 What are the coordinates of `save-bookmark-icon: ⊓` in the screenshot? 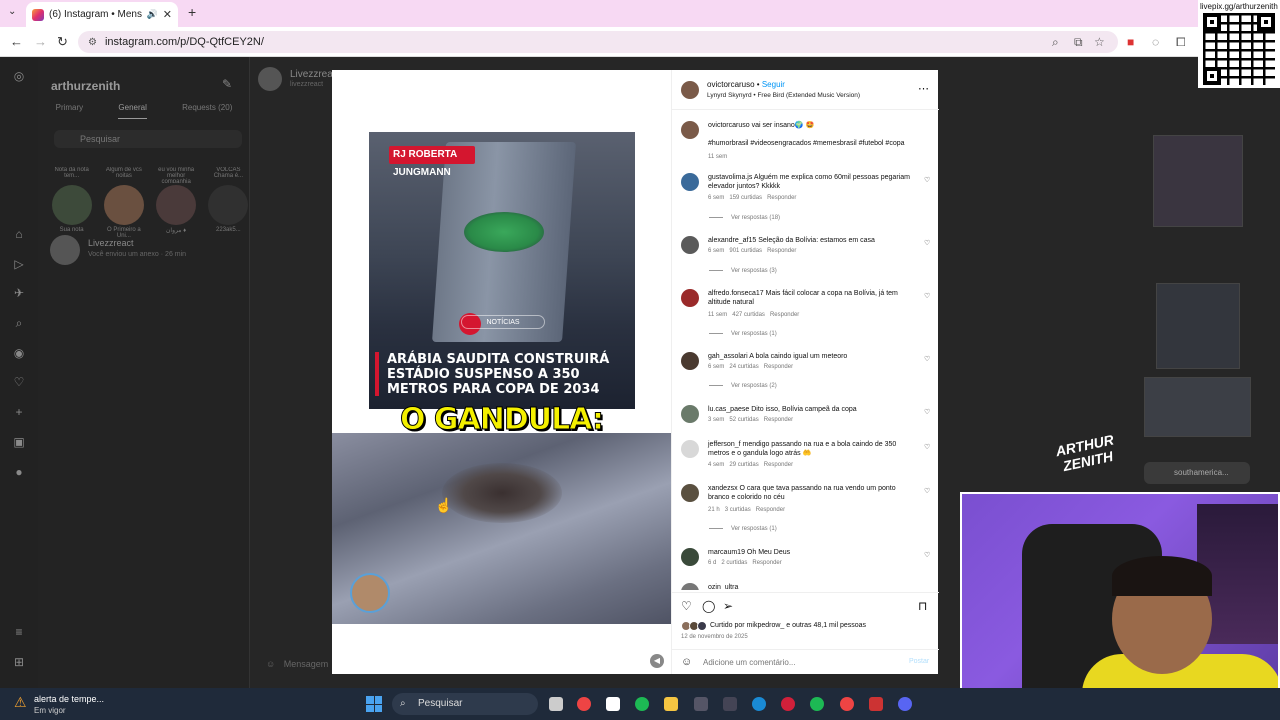 It's located at (922, 606).